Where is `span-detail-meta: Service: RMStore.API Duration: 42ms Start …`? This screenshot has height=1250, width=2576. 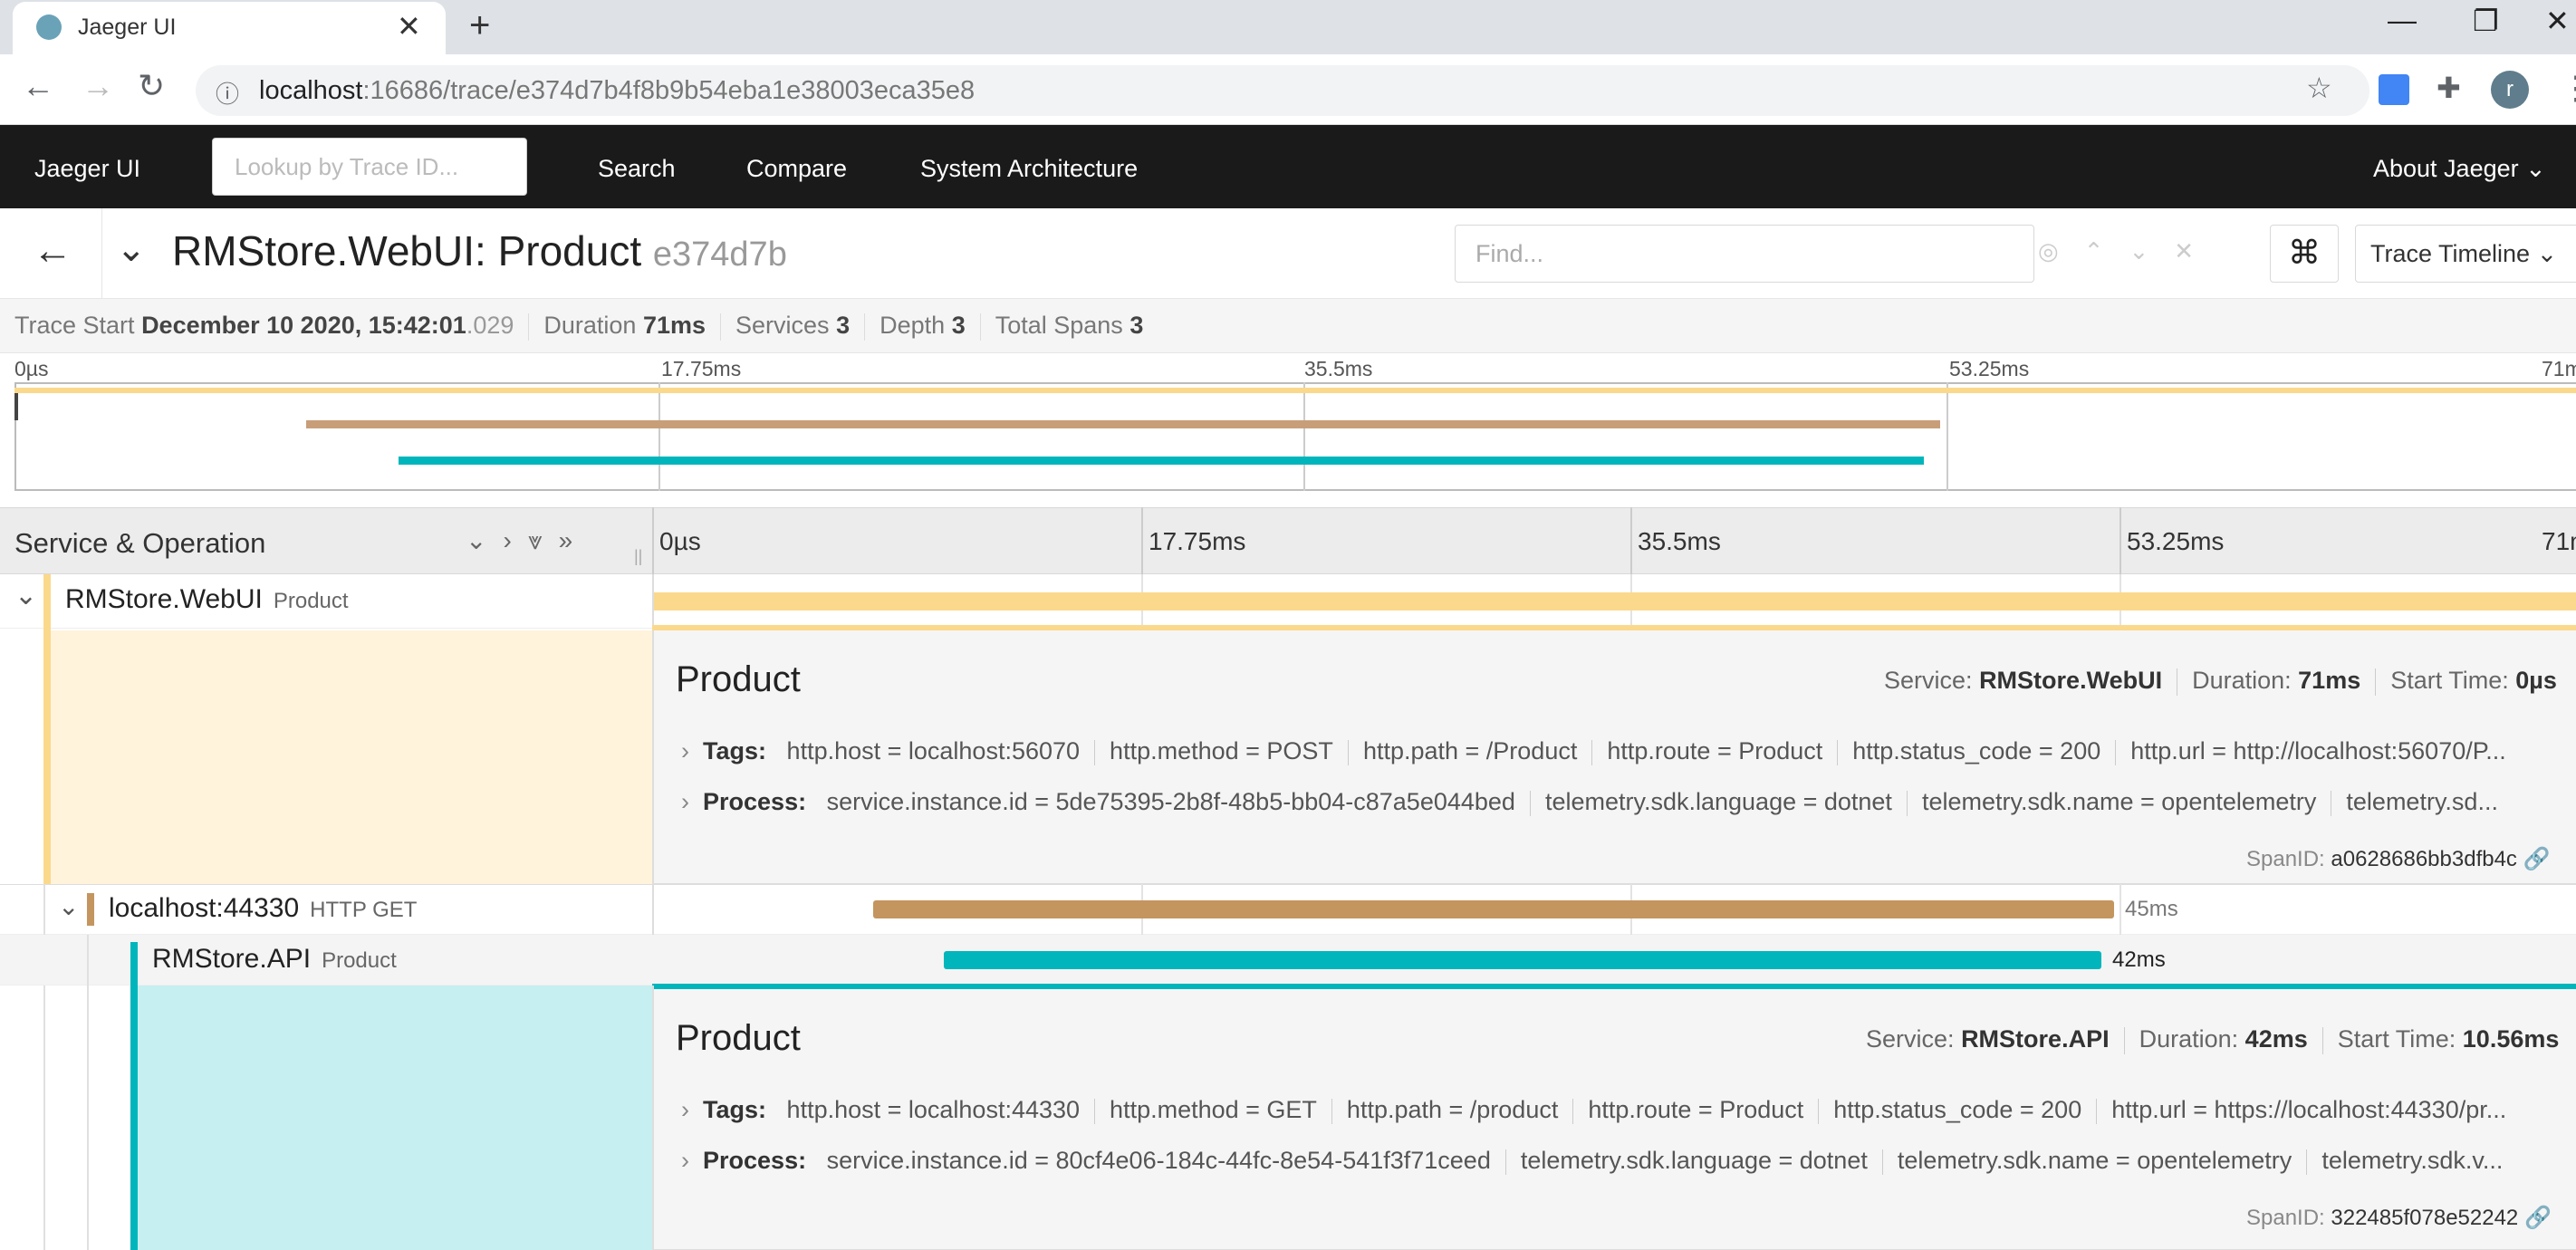
span-detail-meta: Service: RMStore.API Duration: 42ms Start … is located at coordinates (2213, 1040).